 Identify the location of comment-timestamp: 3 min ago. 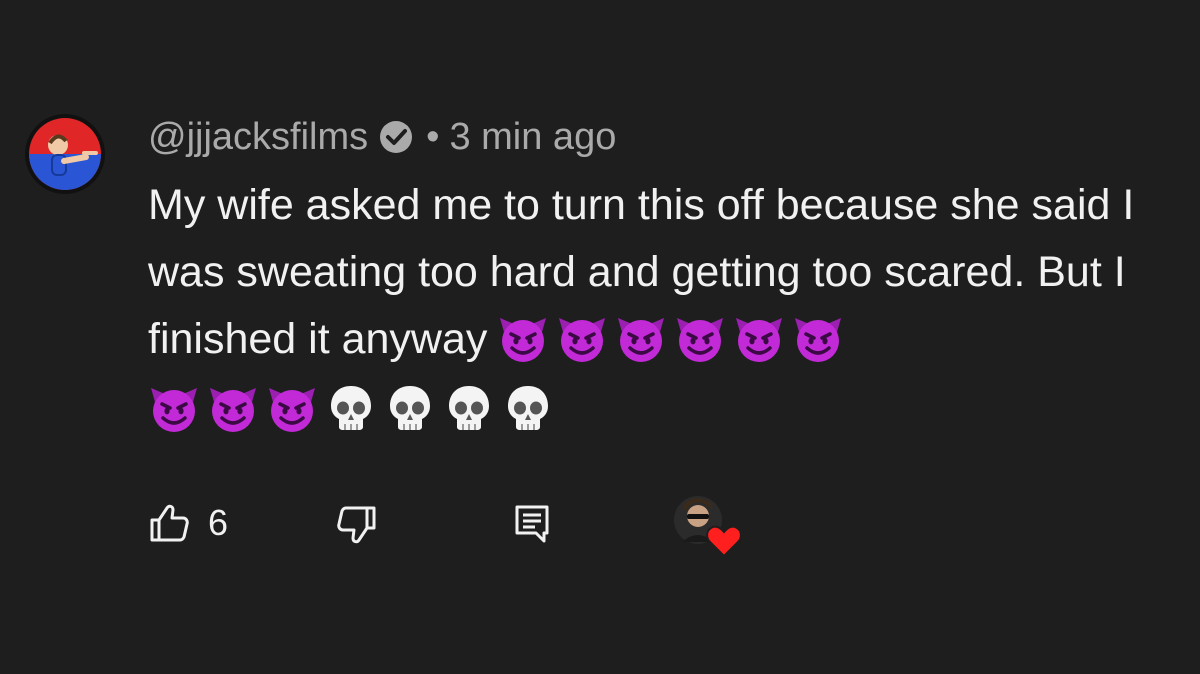
(532, 137).